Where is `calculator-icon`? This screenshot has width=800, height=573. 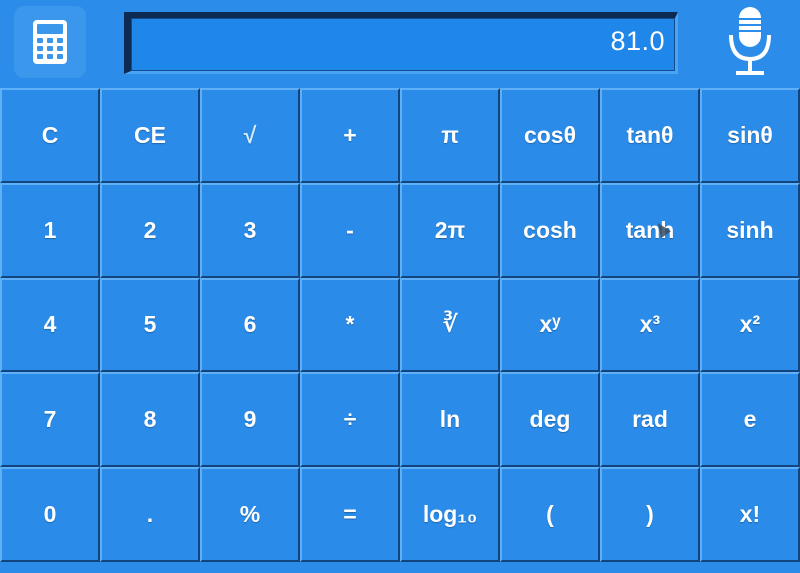
calculator-icon is located at coordinates (50, 42).